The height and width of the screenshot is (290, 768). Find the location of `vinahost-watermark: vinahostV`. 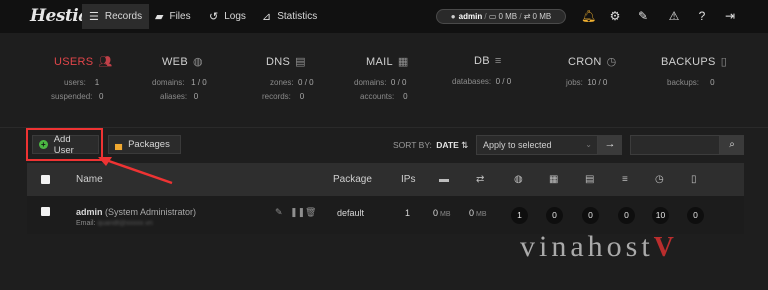

vinahost-watermark: vinahostV is located at coordinates (599, 247).